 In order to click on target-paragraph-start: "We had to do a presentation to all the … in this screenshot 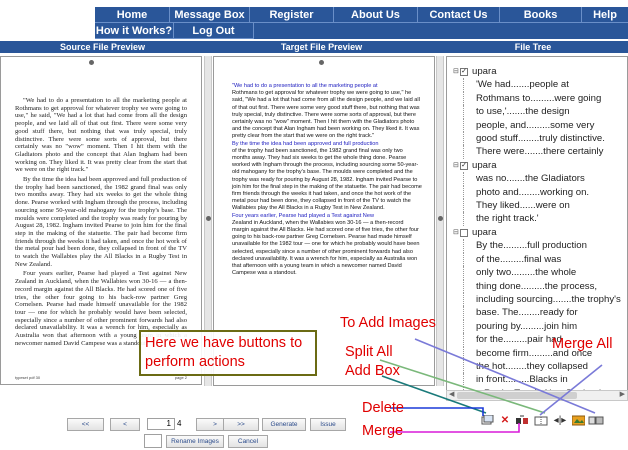, I will do `click(327, 86)`.